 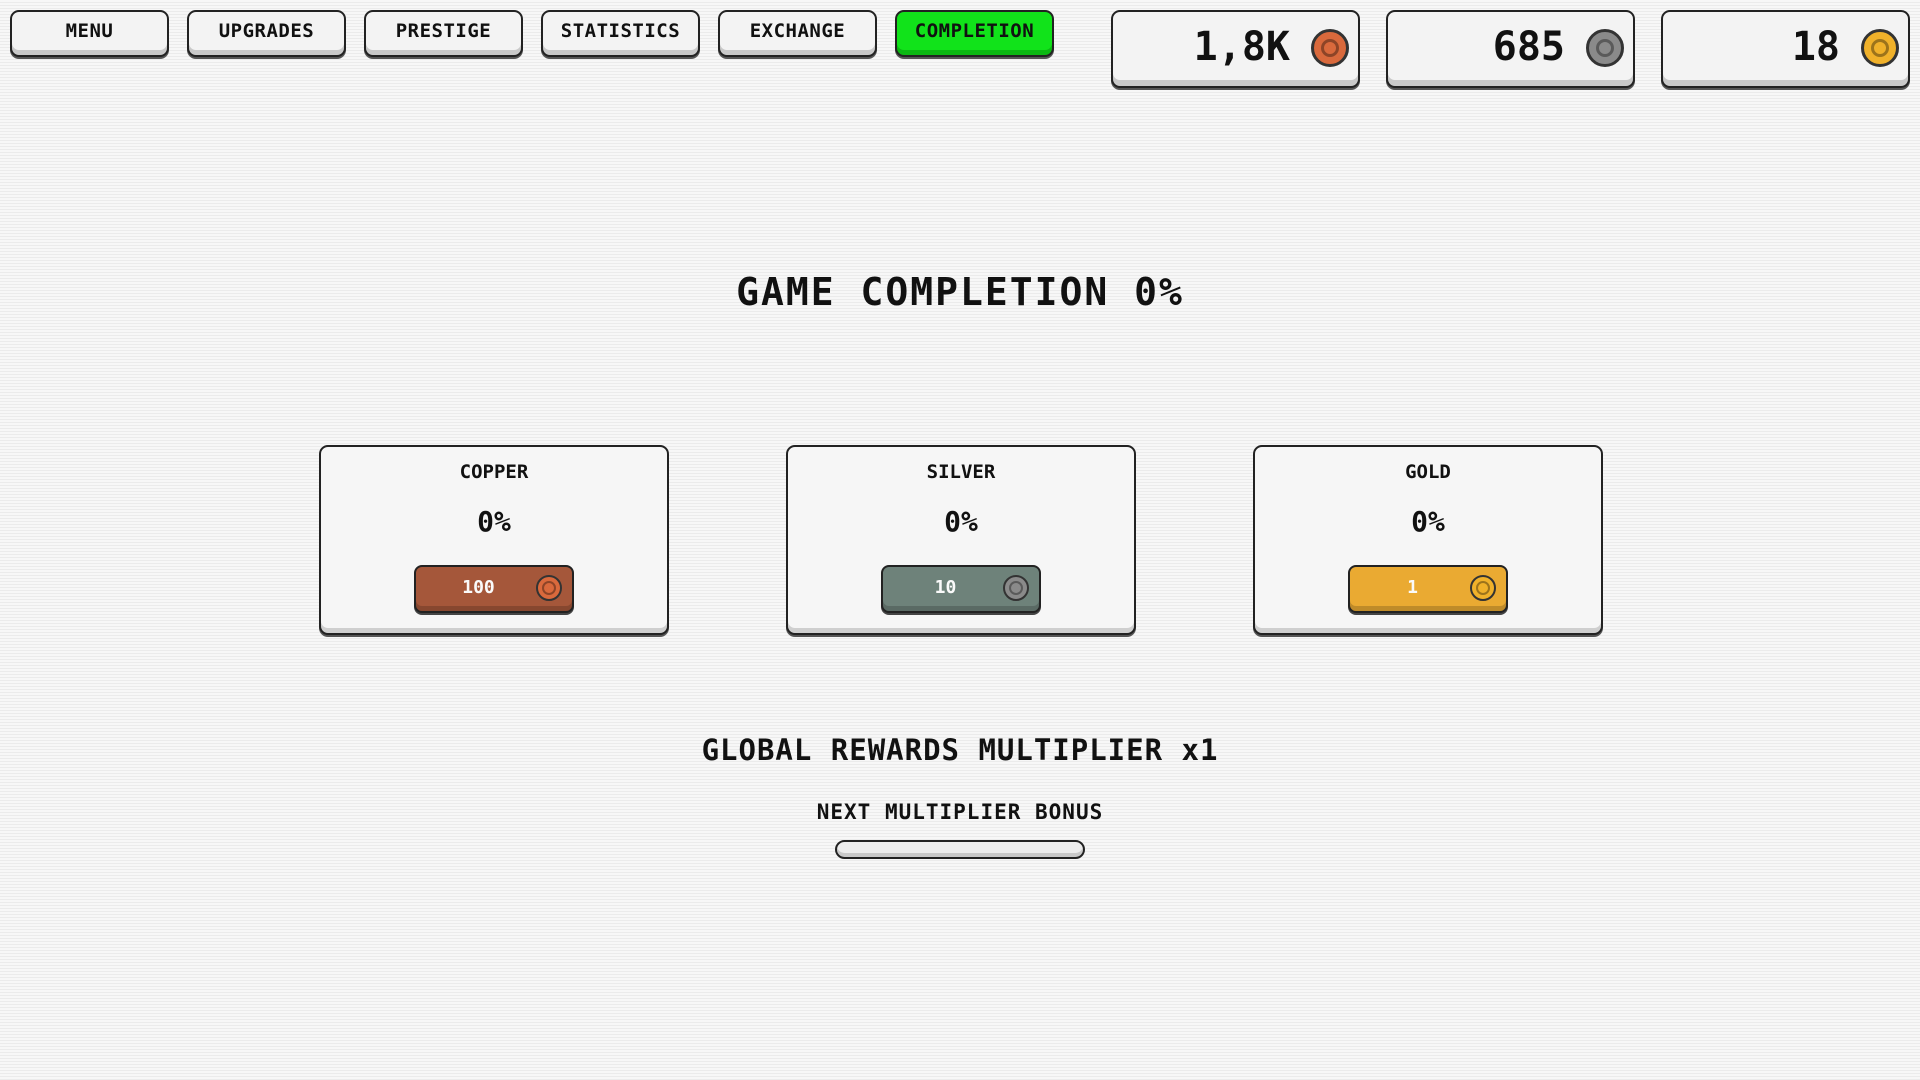 What do you see at coordinates (1428, 589) in the screenshot?
I see `gold-buy-button: 1` at bounding box center [1428, 589].